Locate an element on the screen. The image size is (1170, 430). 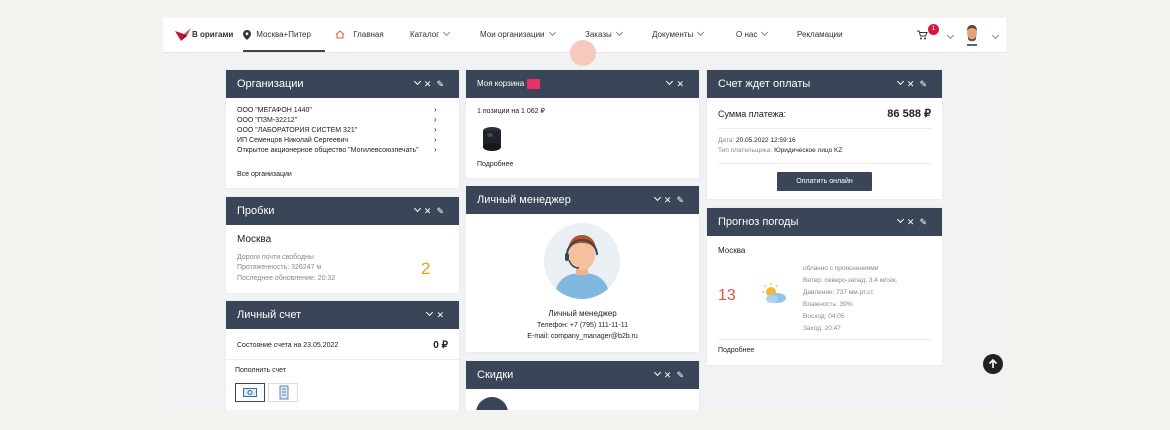
widget-header: Прогноз погоды ✕✎ is located at coordinates (824, 222).